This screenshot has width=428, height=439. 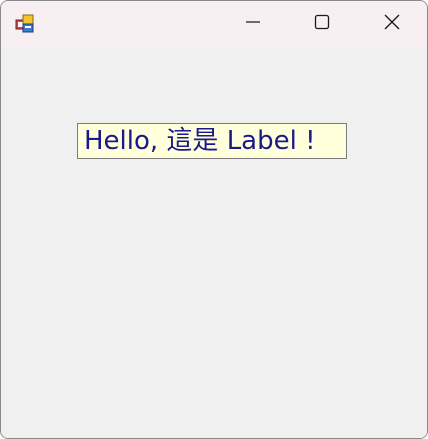 I want to click on hello-label: Hello, 這是 Label !, so click(x=212, y=141).